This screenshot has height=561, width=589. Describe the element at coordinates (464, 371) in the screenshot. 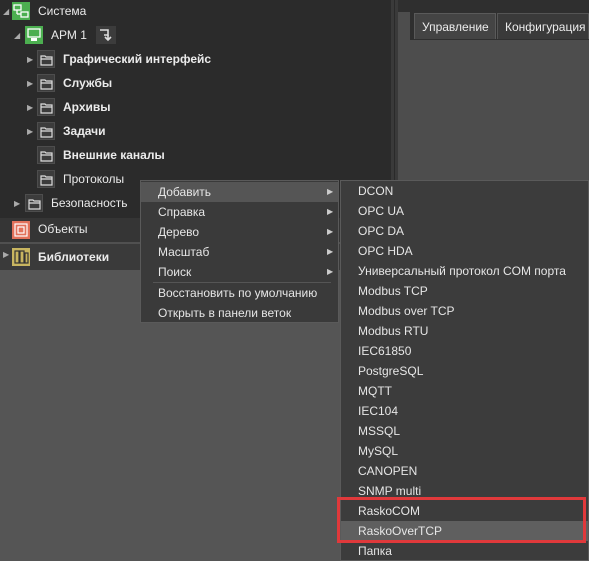

I see `submenu-item-postgresql: PostgreSQL` at that location.